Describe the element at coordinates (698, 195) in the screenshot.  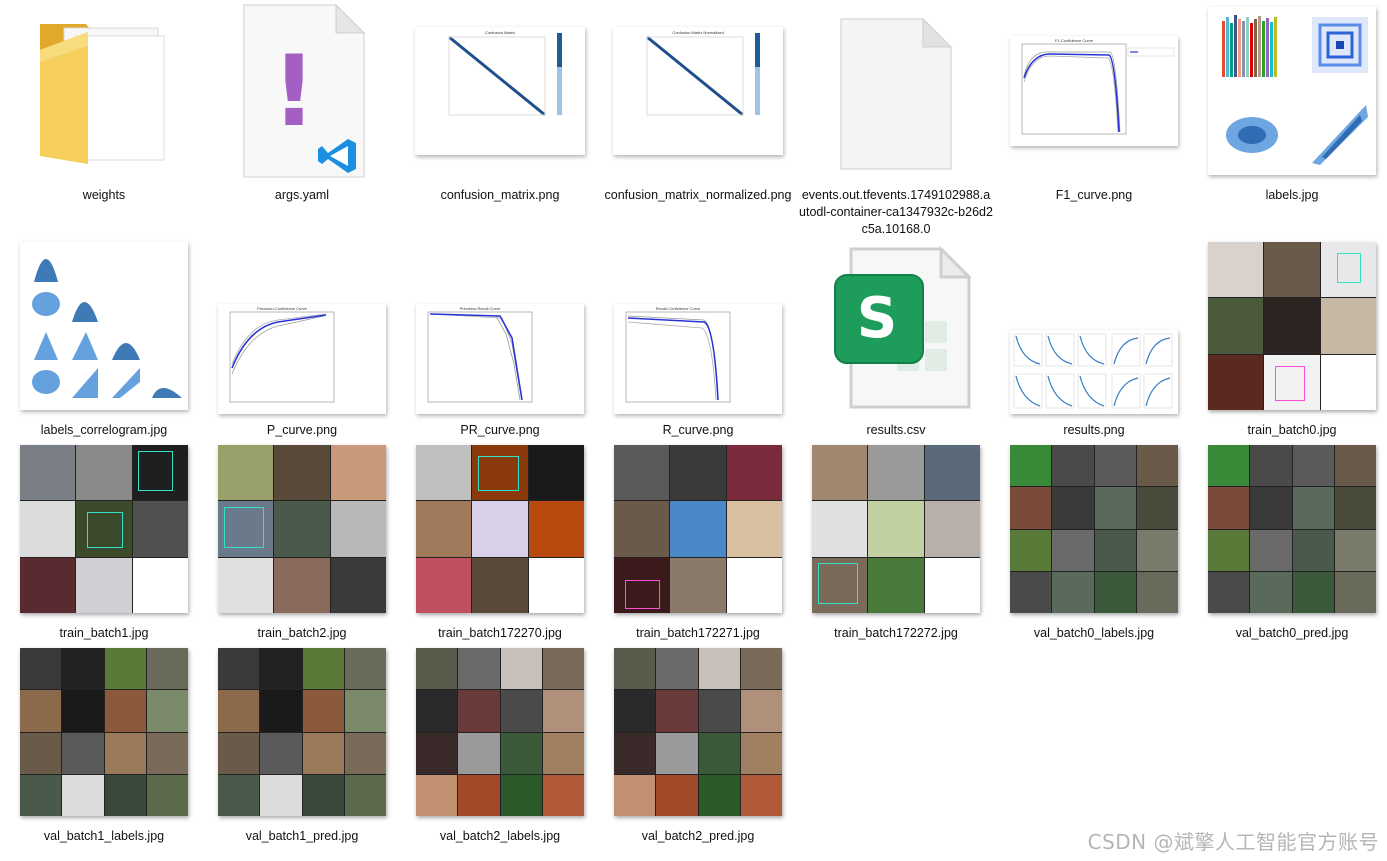
I see `file-name: confusion_matrix_normalized.png` at that location.